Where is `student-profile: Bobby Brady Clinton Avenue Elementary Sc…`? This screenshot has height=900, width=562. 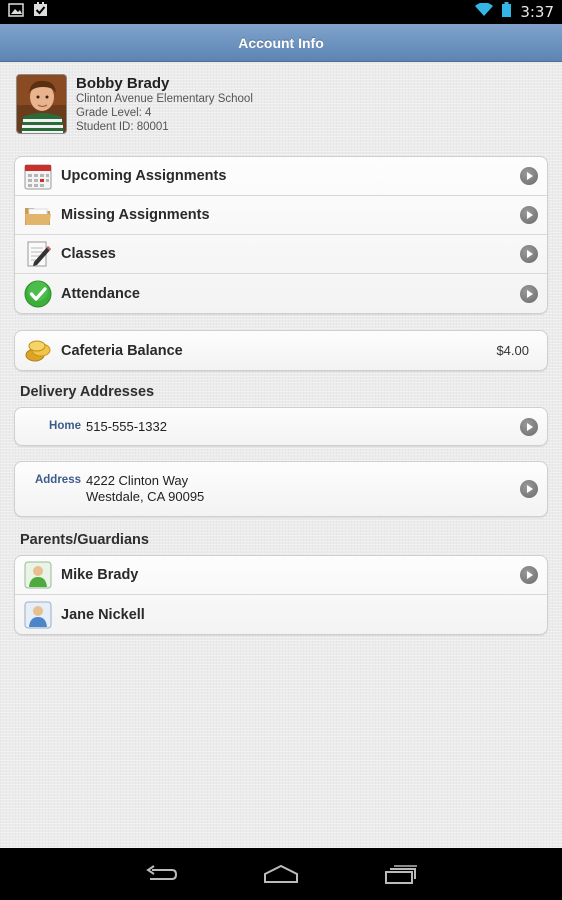 student-profile: Bobby Brady Clinton Avenue Elementary Sc… is located at coordinates (134, 104).